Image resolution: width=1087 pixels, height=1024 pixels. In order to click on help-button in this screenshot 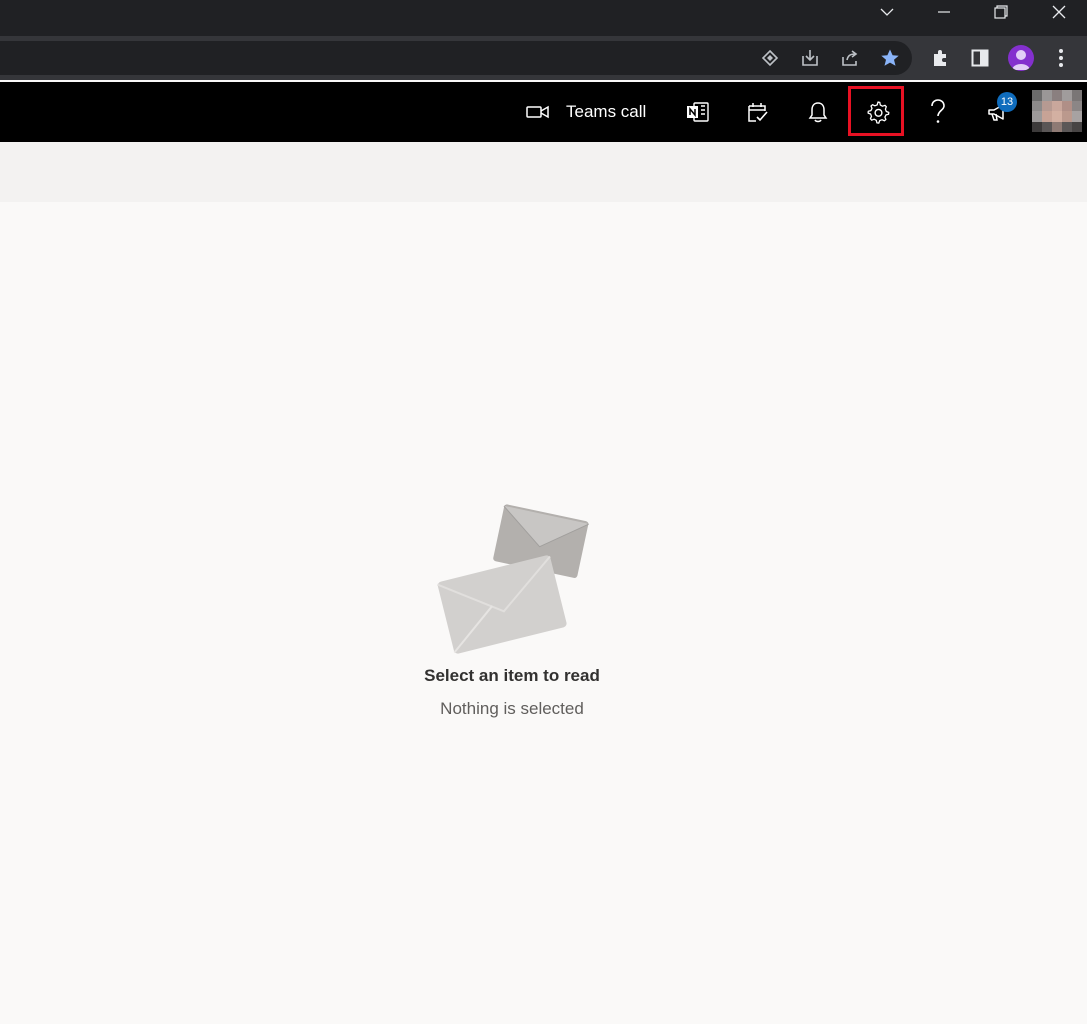, I will do `click(938, 112)`.